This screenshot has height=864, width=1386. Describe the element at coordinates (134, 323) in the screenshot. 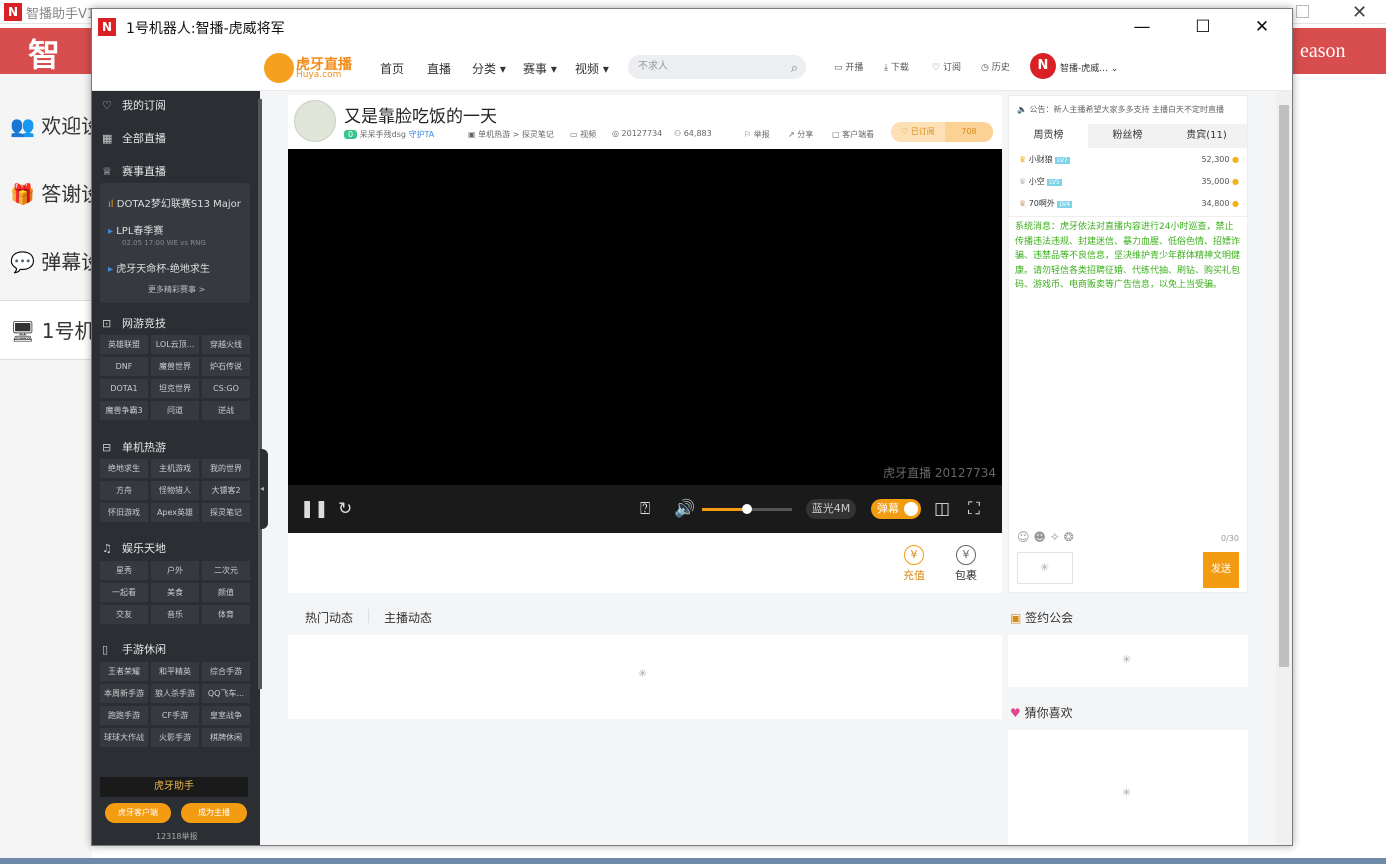

I see `section-title: ⊡ 网游竞技` at that location.